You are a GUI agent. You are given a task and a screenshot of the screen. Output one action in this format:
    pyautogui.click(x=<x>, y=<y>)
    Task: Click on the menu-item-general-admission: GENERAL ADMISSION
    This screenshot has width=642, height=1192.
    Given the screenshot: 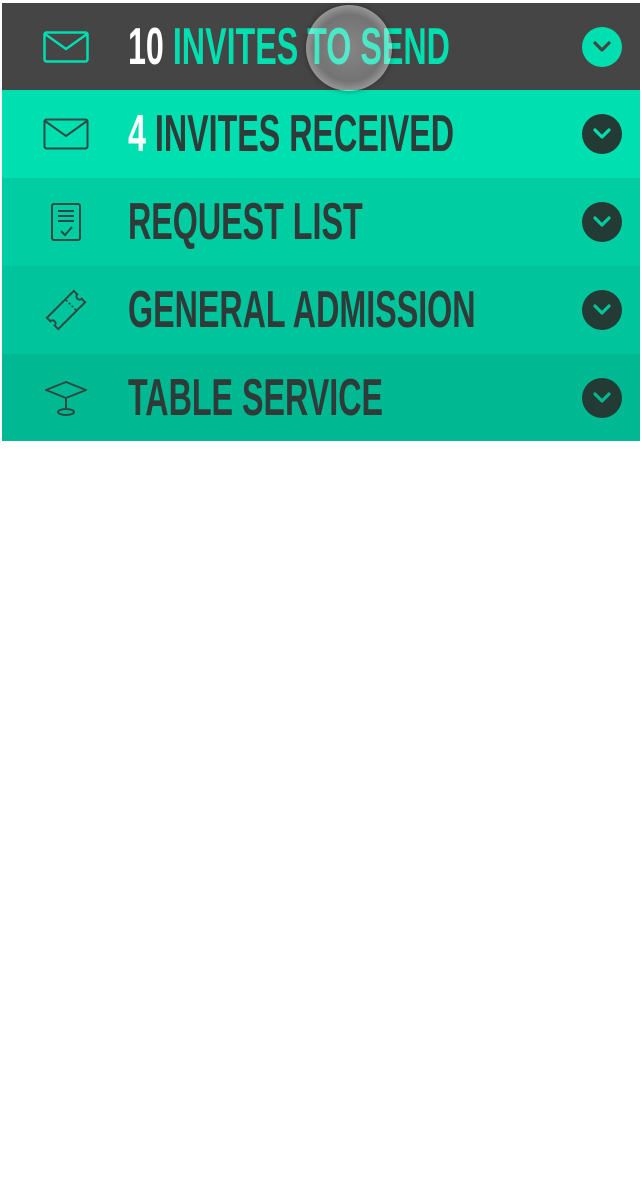 What is the action you would take?
    pyautogui.click(x=321, y=310)
    